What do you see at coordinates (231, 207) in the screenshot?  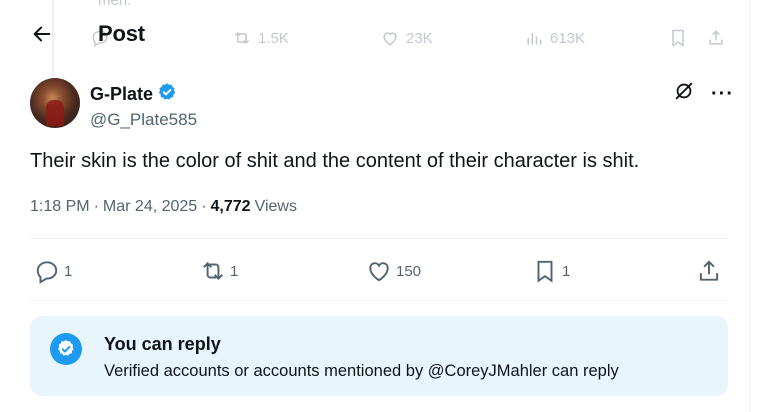 I see `views-count: 4,772` at bounding box center [231, 207].